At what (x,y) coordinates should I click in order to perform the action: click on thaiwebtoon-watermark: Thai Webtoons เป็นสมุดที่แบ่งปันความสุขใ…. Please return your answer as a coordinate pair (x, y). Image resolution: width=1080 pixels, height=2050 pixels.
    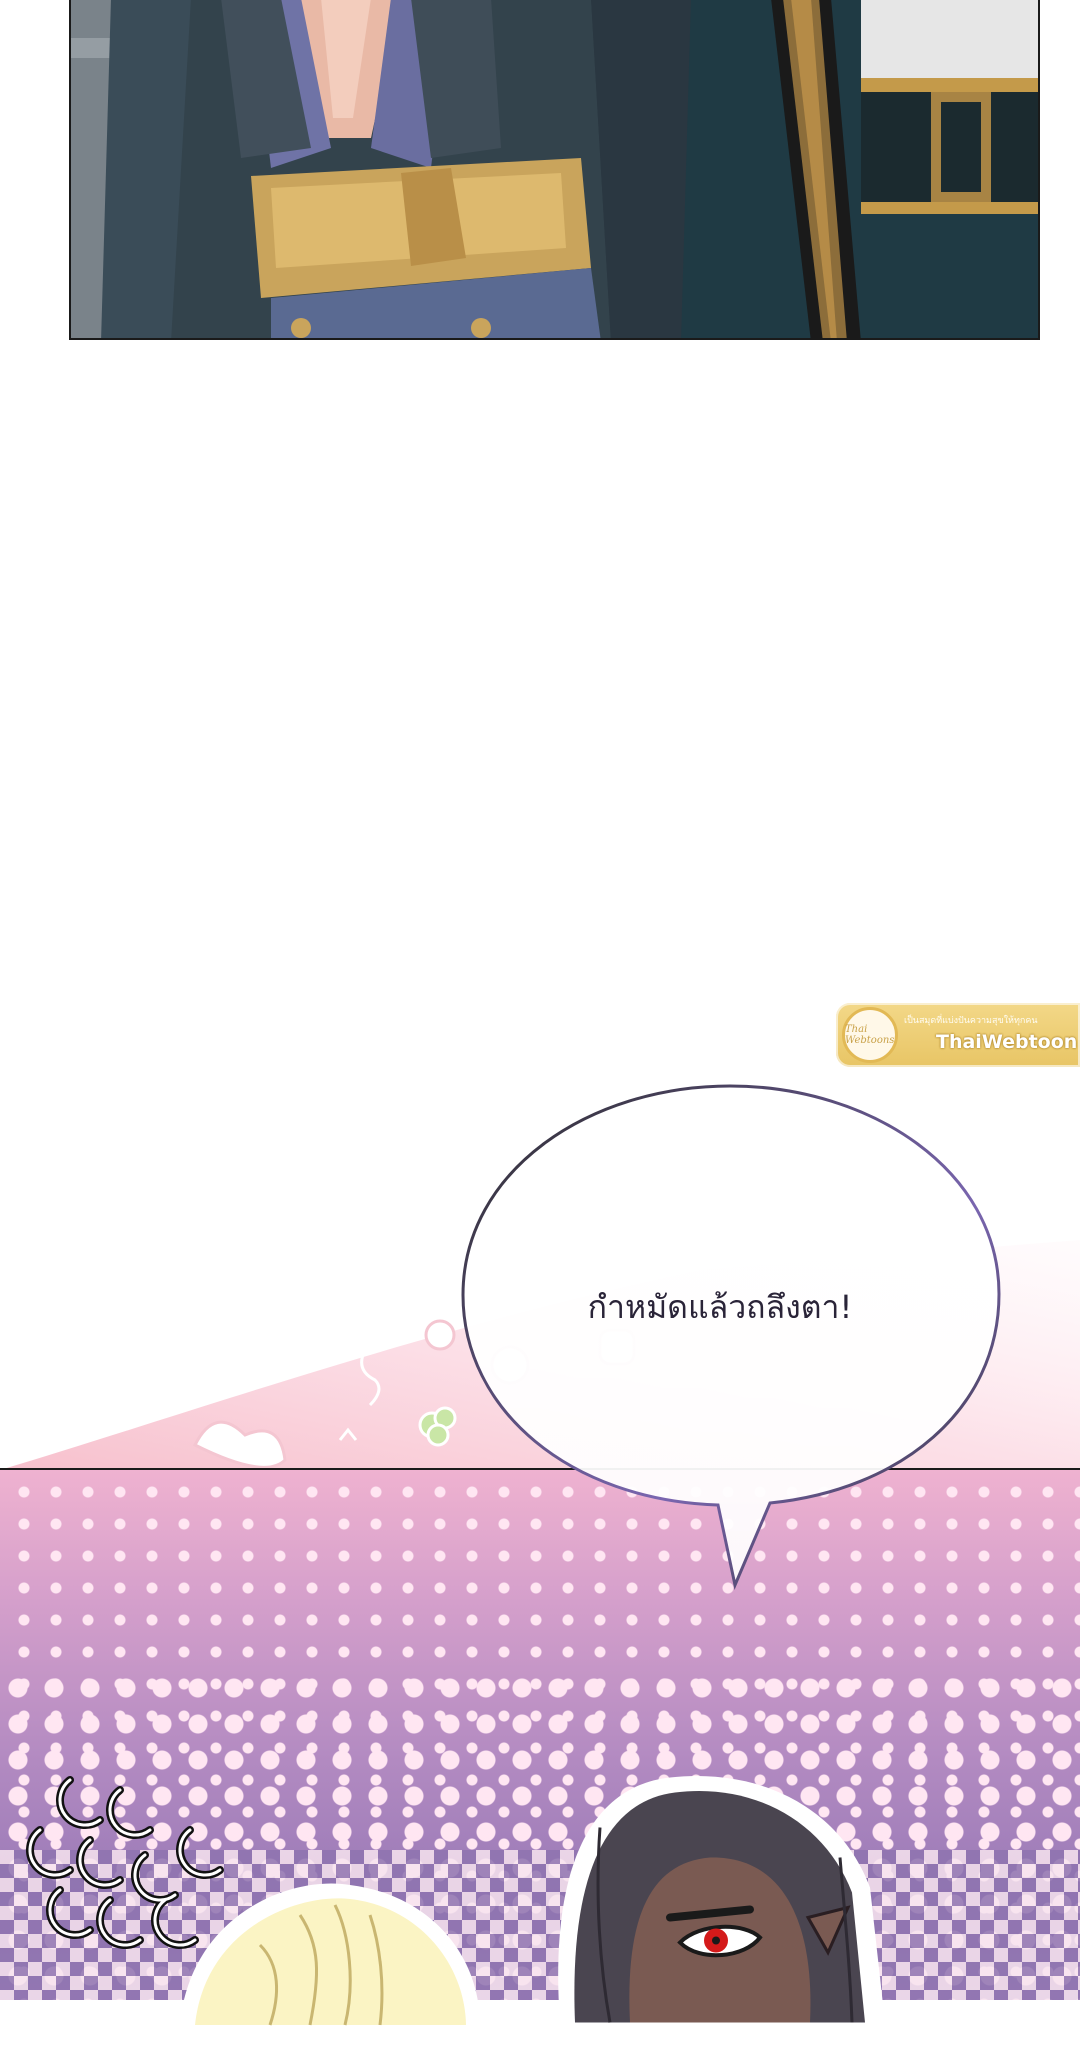
    Looking at the image, I should click on (958, 1035).